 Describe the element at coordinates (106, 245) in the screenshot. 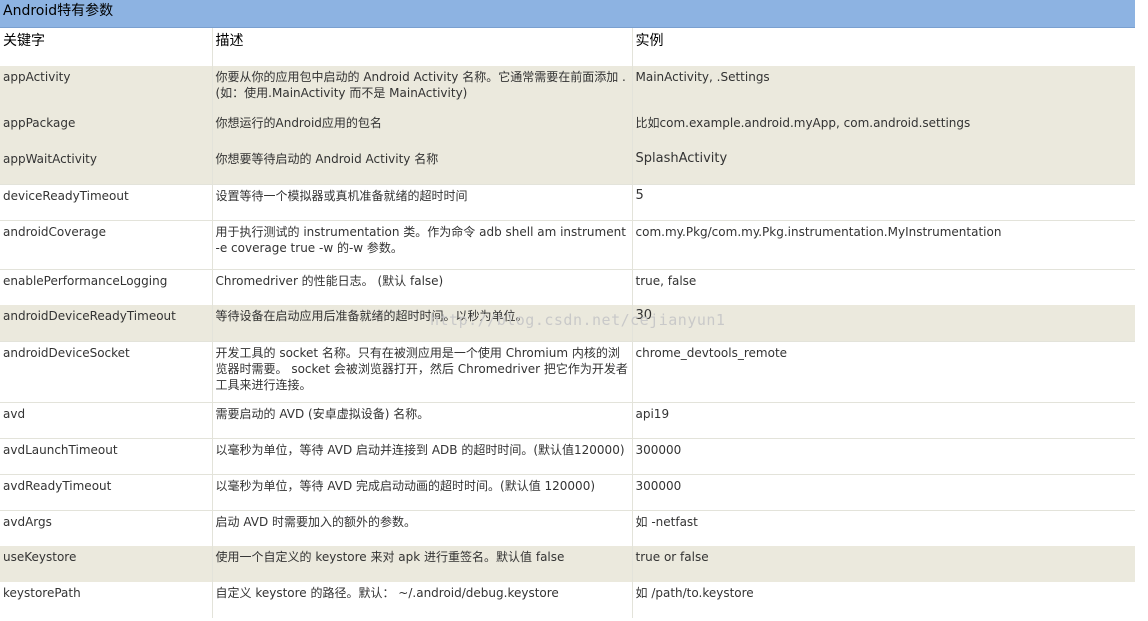

I see `row-key: androidCoverage` at that location.